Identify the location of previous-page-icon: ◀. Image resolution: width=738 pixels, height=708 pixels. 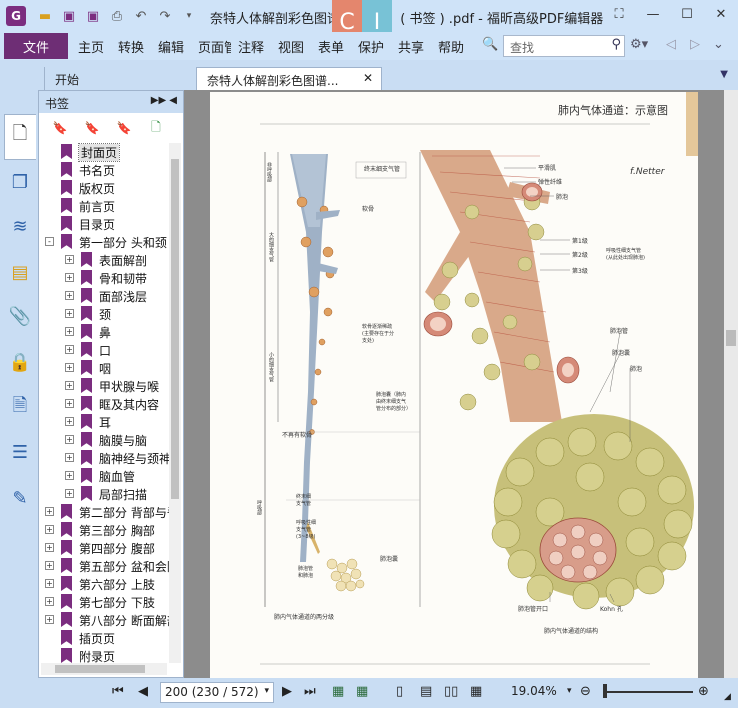
(143, 691).